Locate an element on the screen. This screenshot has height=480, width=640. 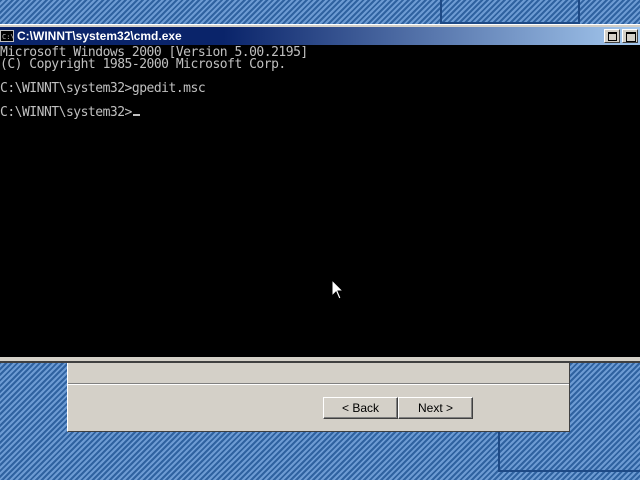
wizard-separator is located at coordinates (318, 384).